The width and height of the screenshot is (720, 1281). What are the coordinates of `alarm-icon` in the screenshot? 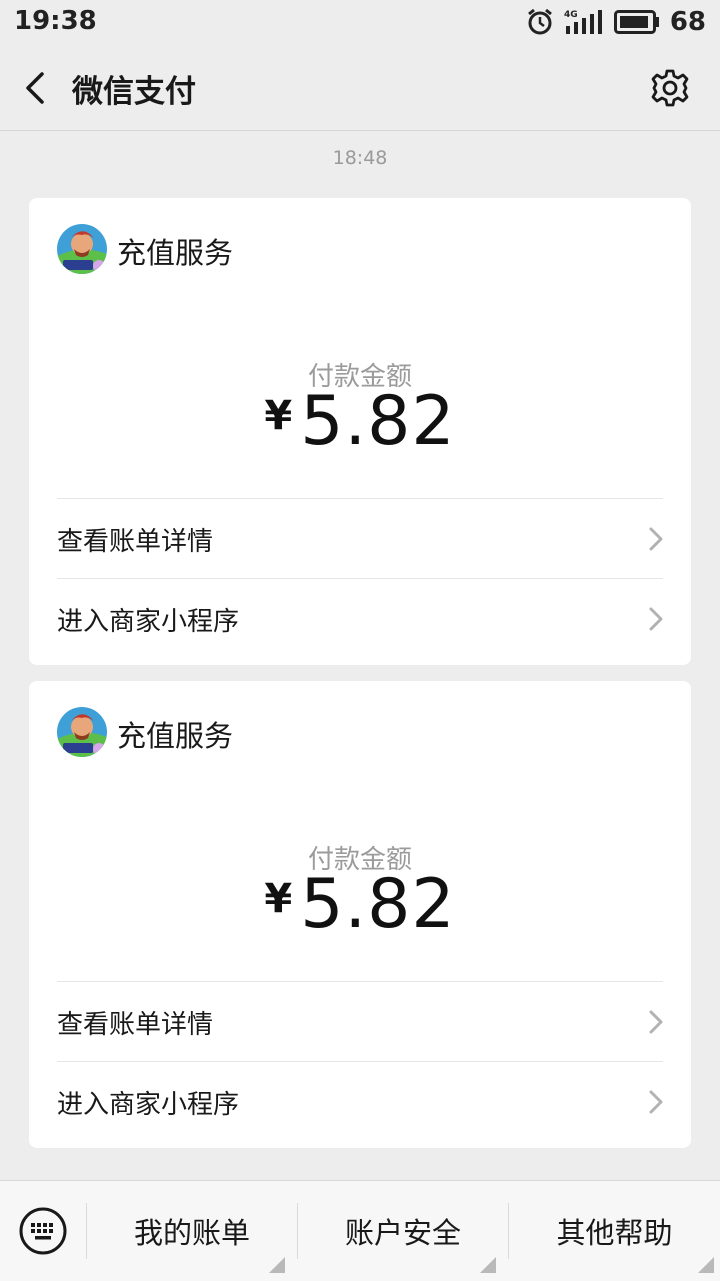 It's located at (539, 21).